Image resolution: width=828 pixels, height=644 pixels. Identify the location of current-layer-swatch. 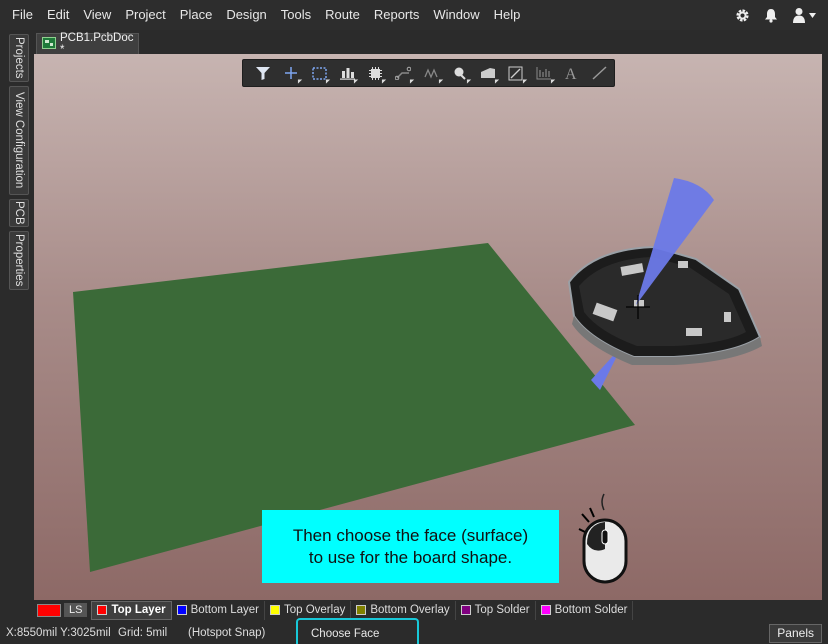
(49, 610).